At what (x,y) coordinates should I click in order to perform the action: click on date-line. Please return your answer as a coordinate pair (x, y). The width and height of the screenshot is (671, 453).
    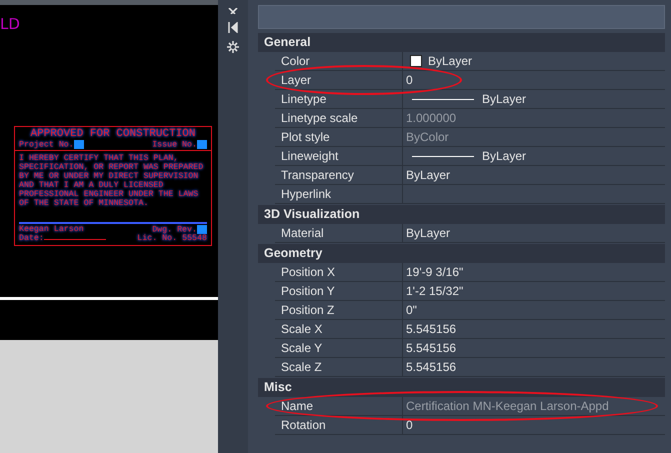
    Looking at the image, I should click on (75, 239).